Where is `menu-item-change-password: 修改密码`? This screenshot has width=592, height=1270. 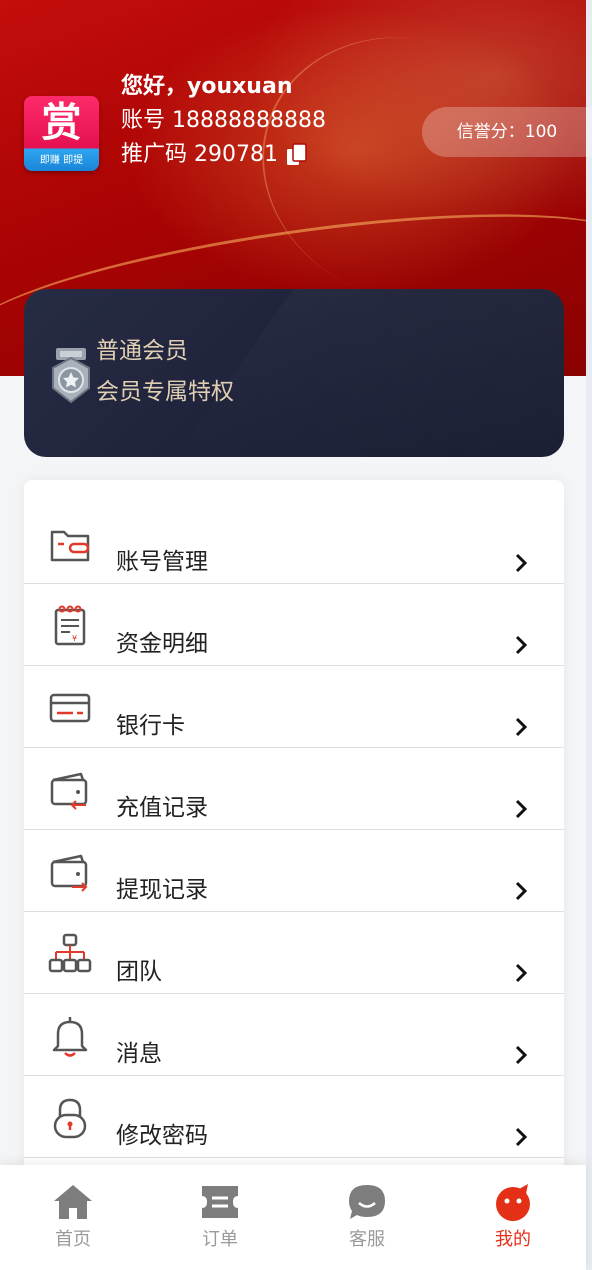 menu-item-change-password: 修改密码 is located at coordinates (294, 1117).